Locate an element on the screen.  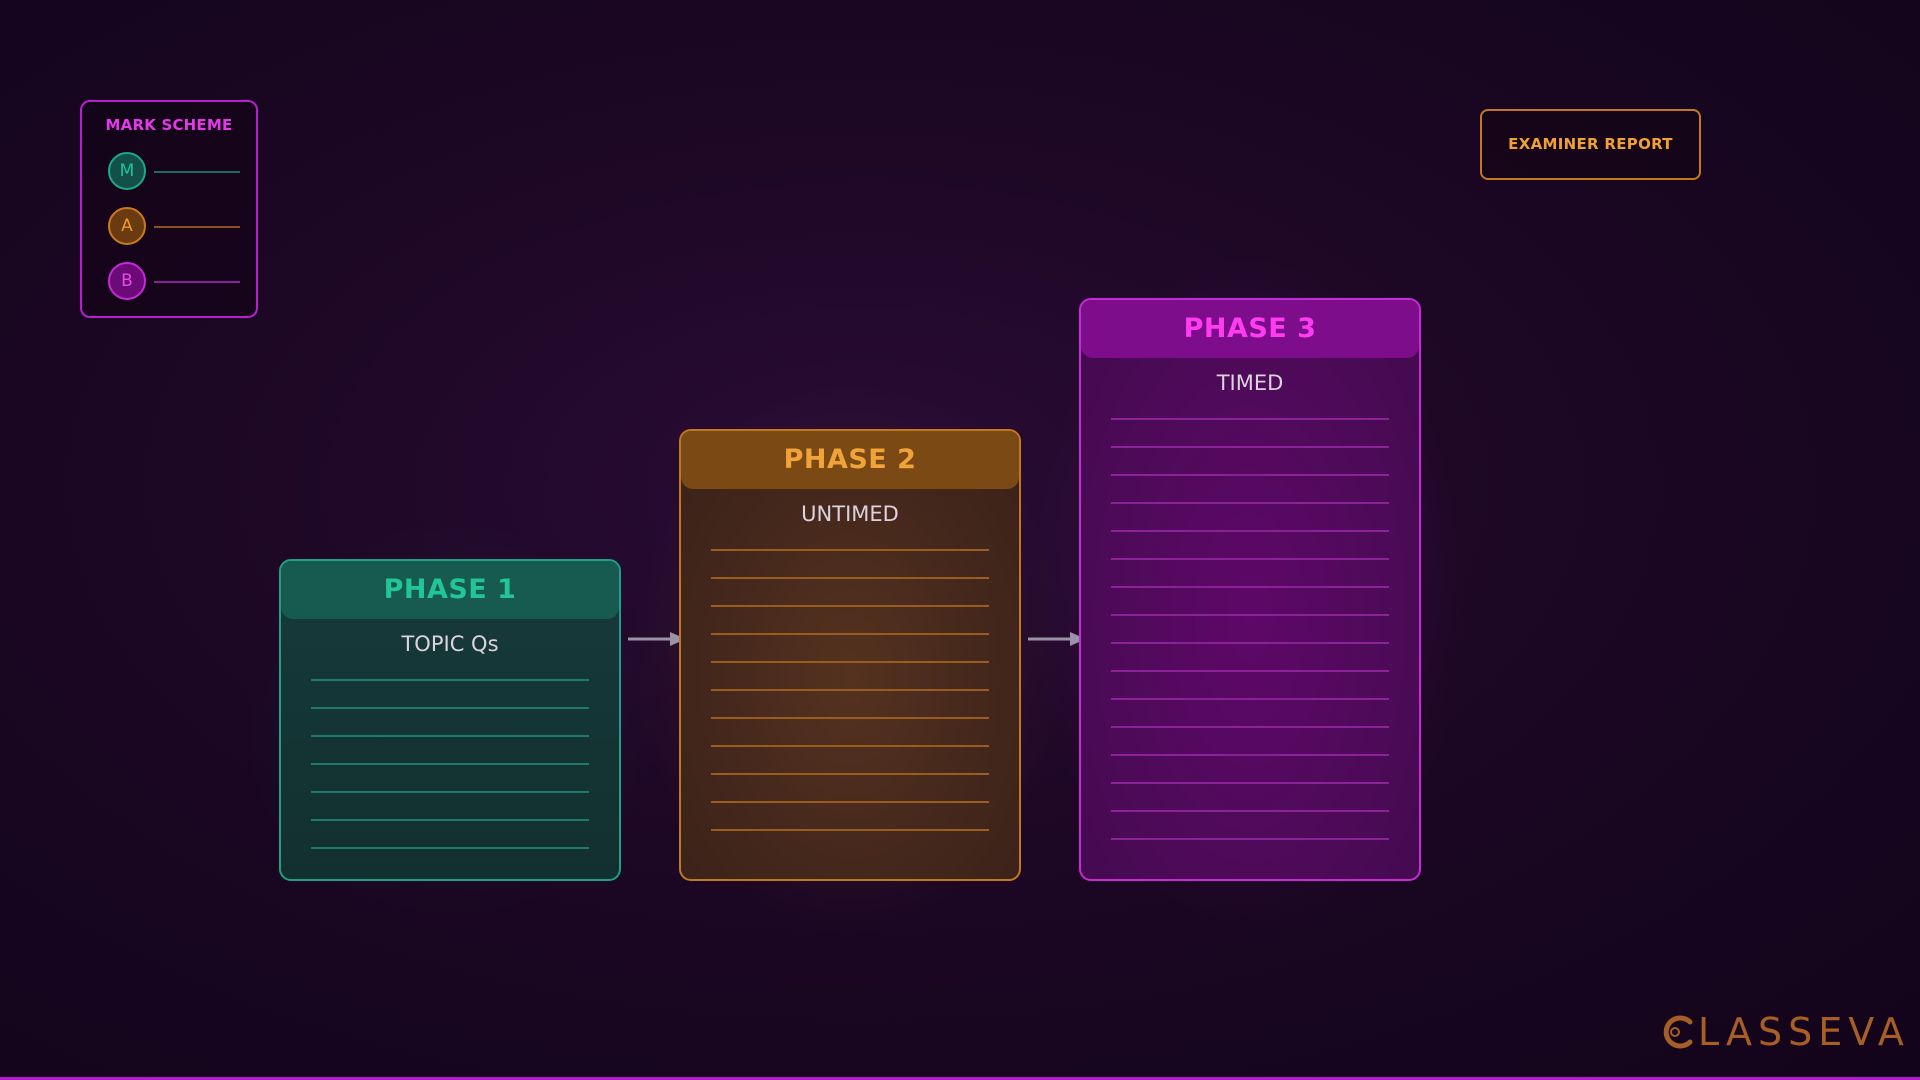
legend-title: MARK SCHEME is located at coordinates (169, 125).